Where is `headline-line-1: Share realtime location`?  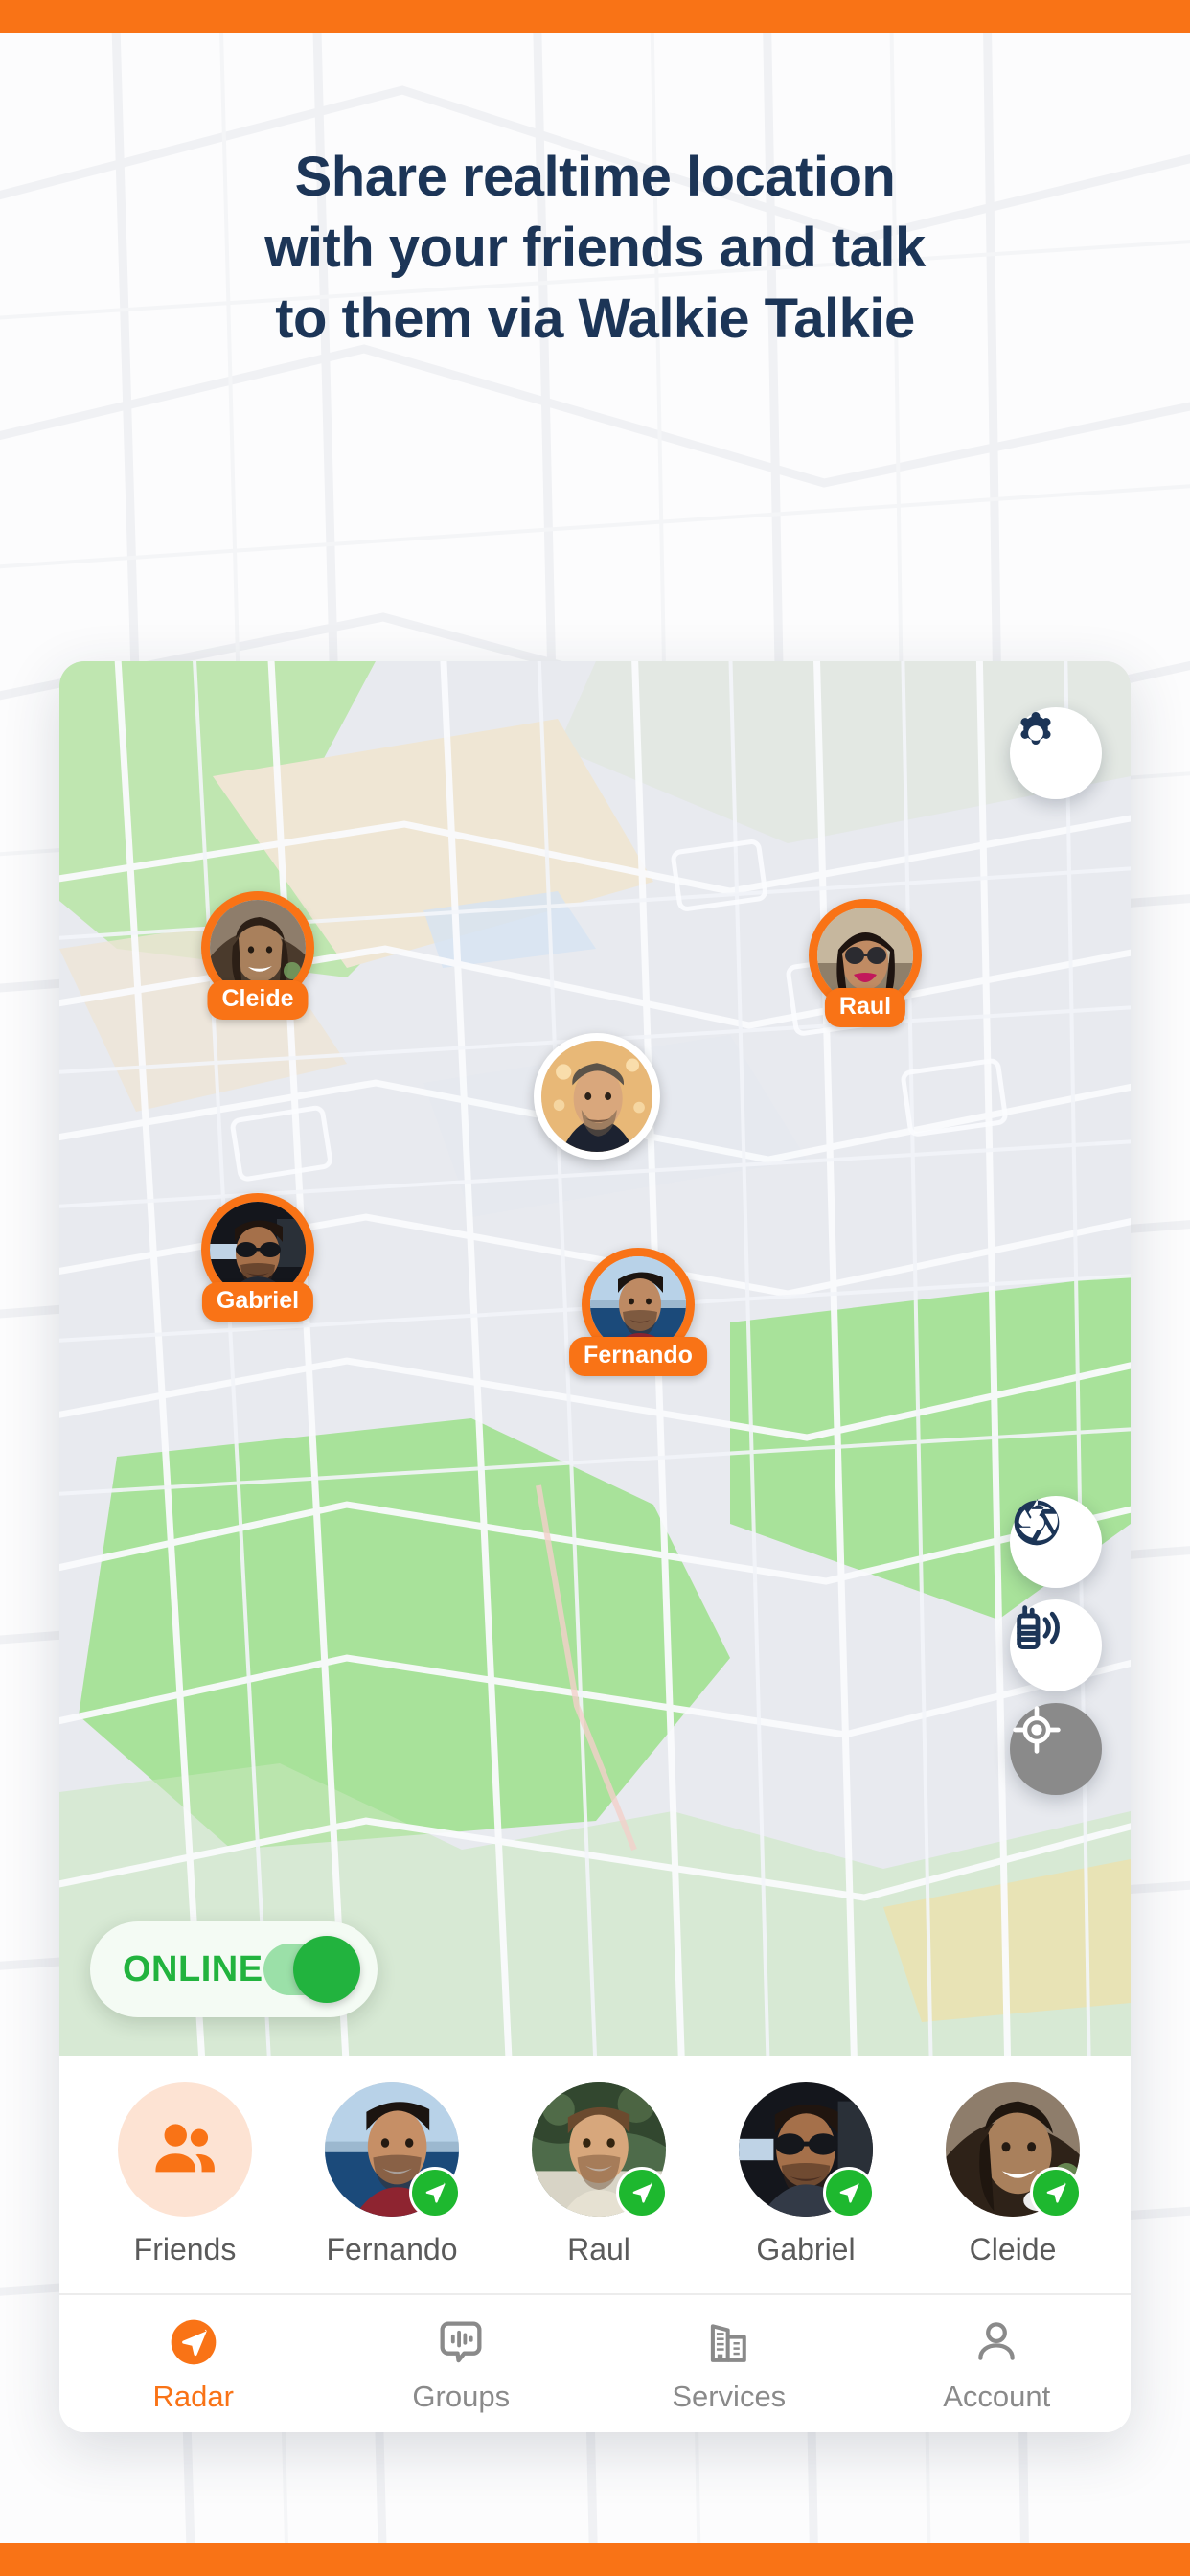 headline-line-1: Share realtime location is located at coordinates (595, 177).